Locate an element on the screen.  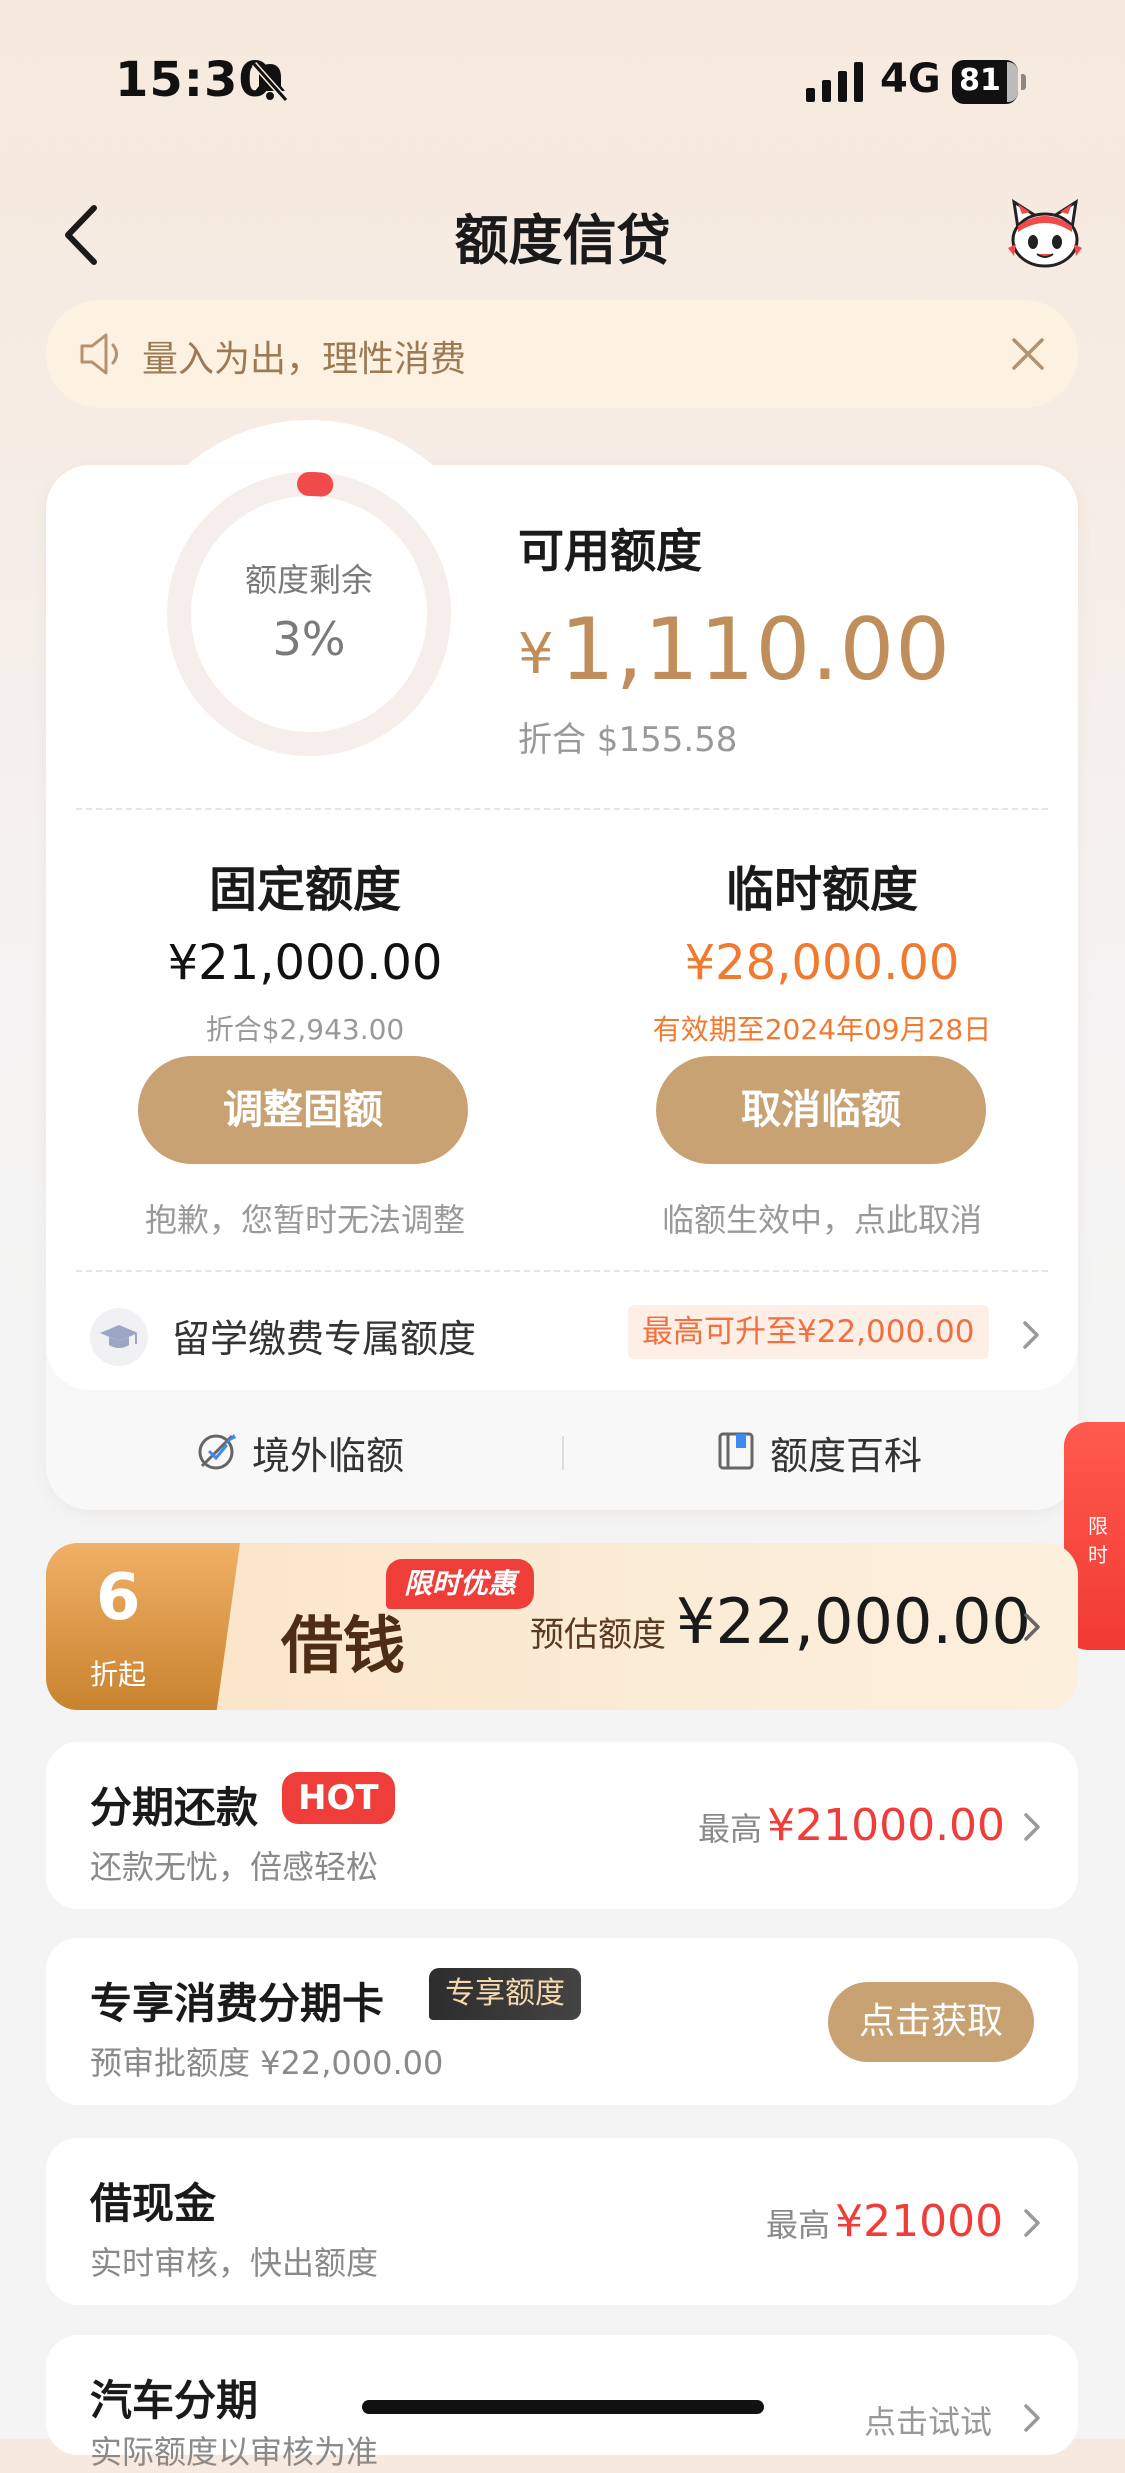
product-subtitle: 预审批额度 ¥22,000.00 is located at coordinates (267, 2063).